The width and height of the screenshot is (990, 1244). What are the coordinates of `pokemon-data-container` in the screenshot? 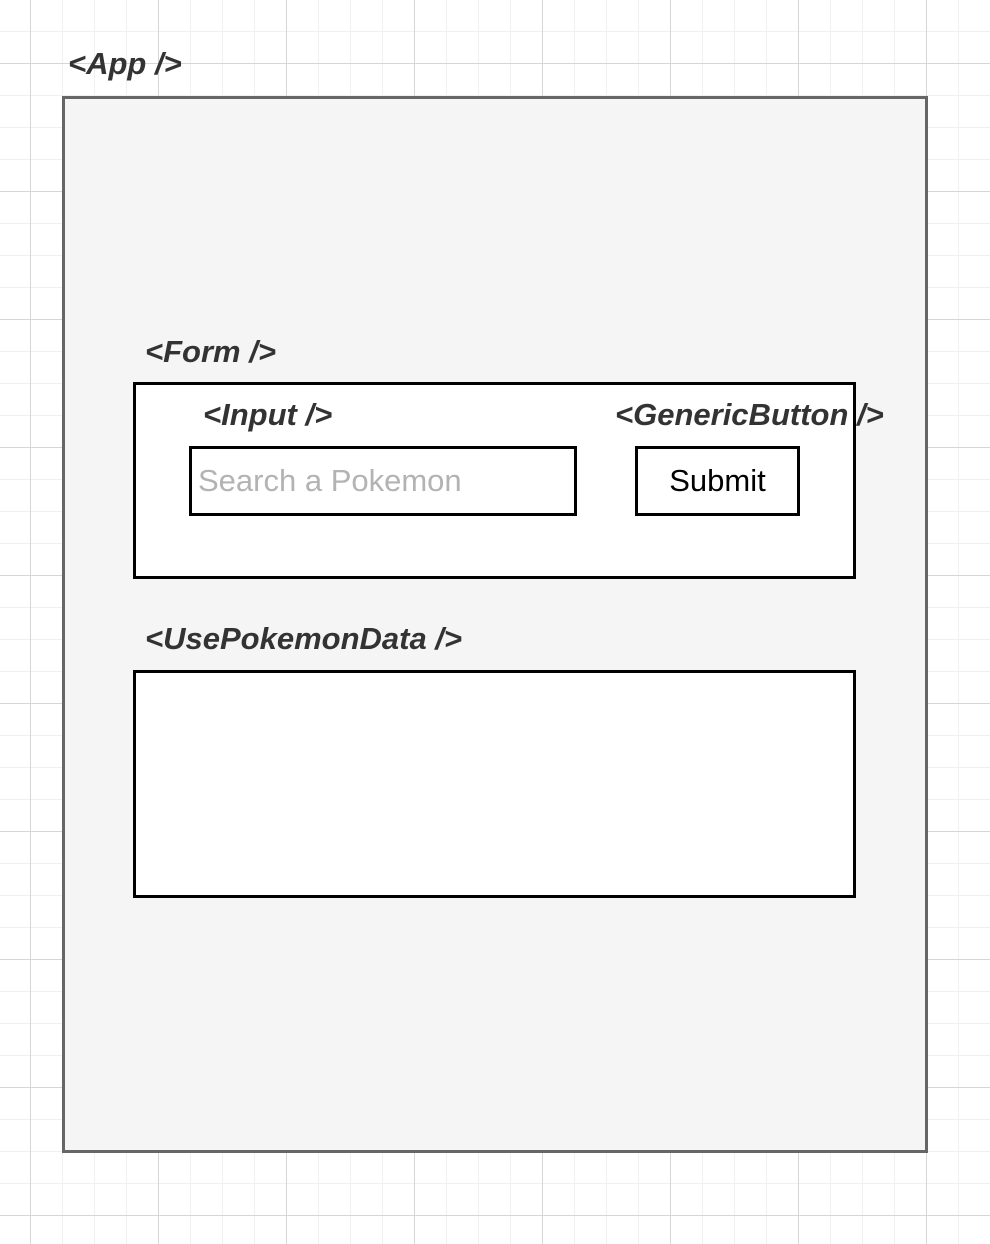 It's located at (494, 784).